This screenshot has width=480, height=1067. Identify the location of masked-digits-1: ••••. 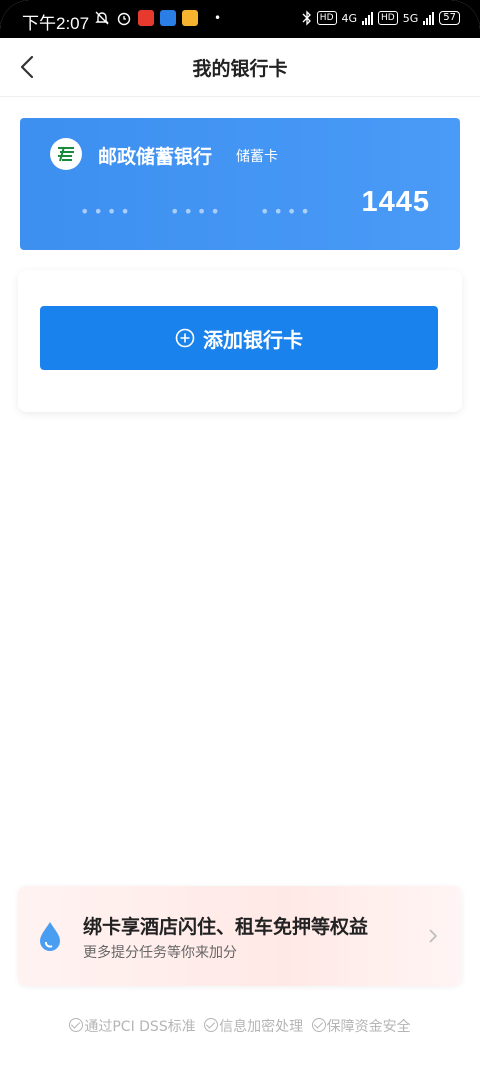
(107, 211).